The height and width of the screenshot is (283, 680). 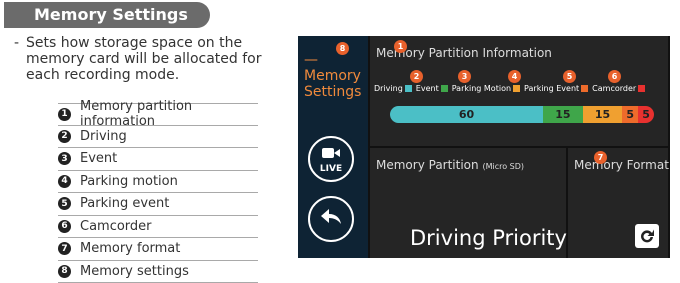 What do you see at coordinates (336, 68) in the screenshot?
I see `side-title-top: — Memory` at bounding box center [336, 68].